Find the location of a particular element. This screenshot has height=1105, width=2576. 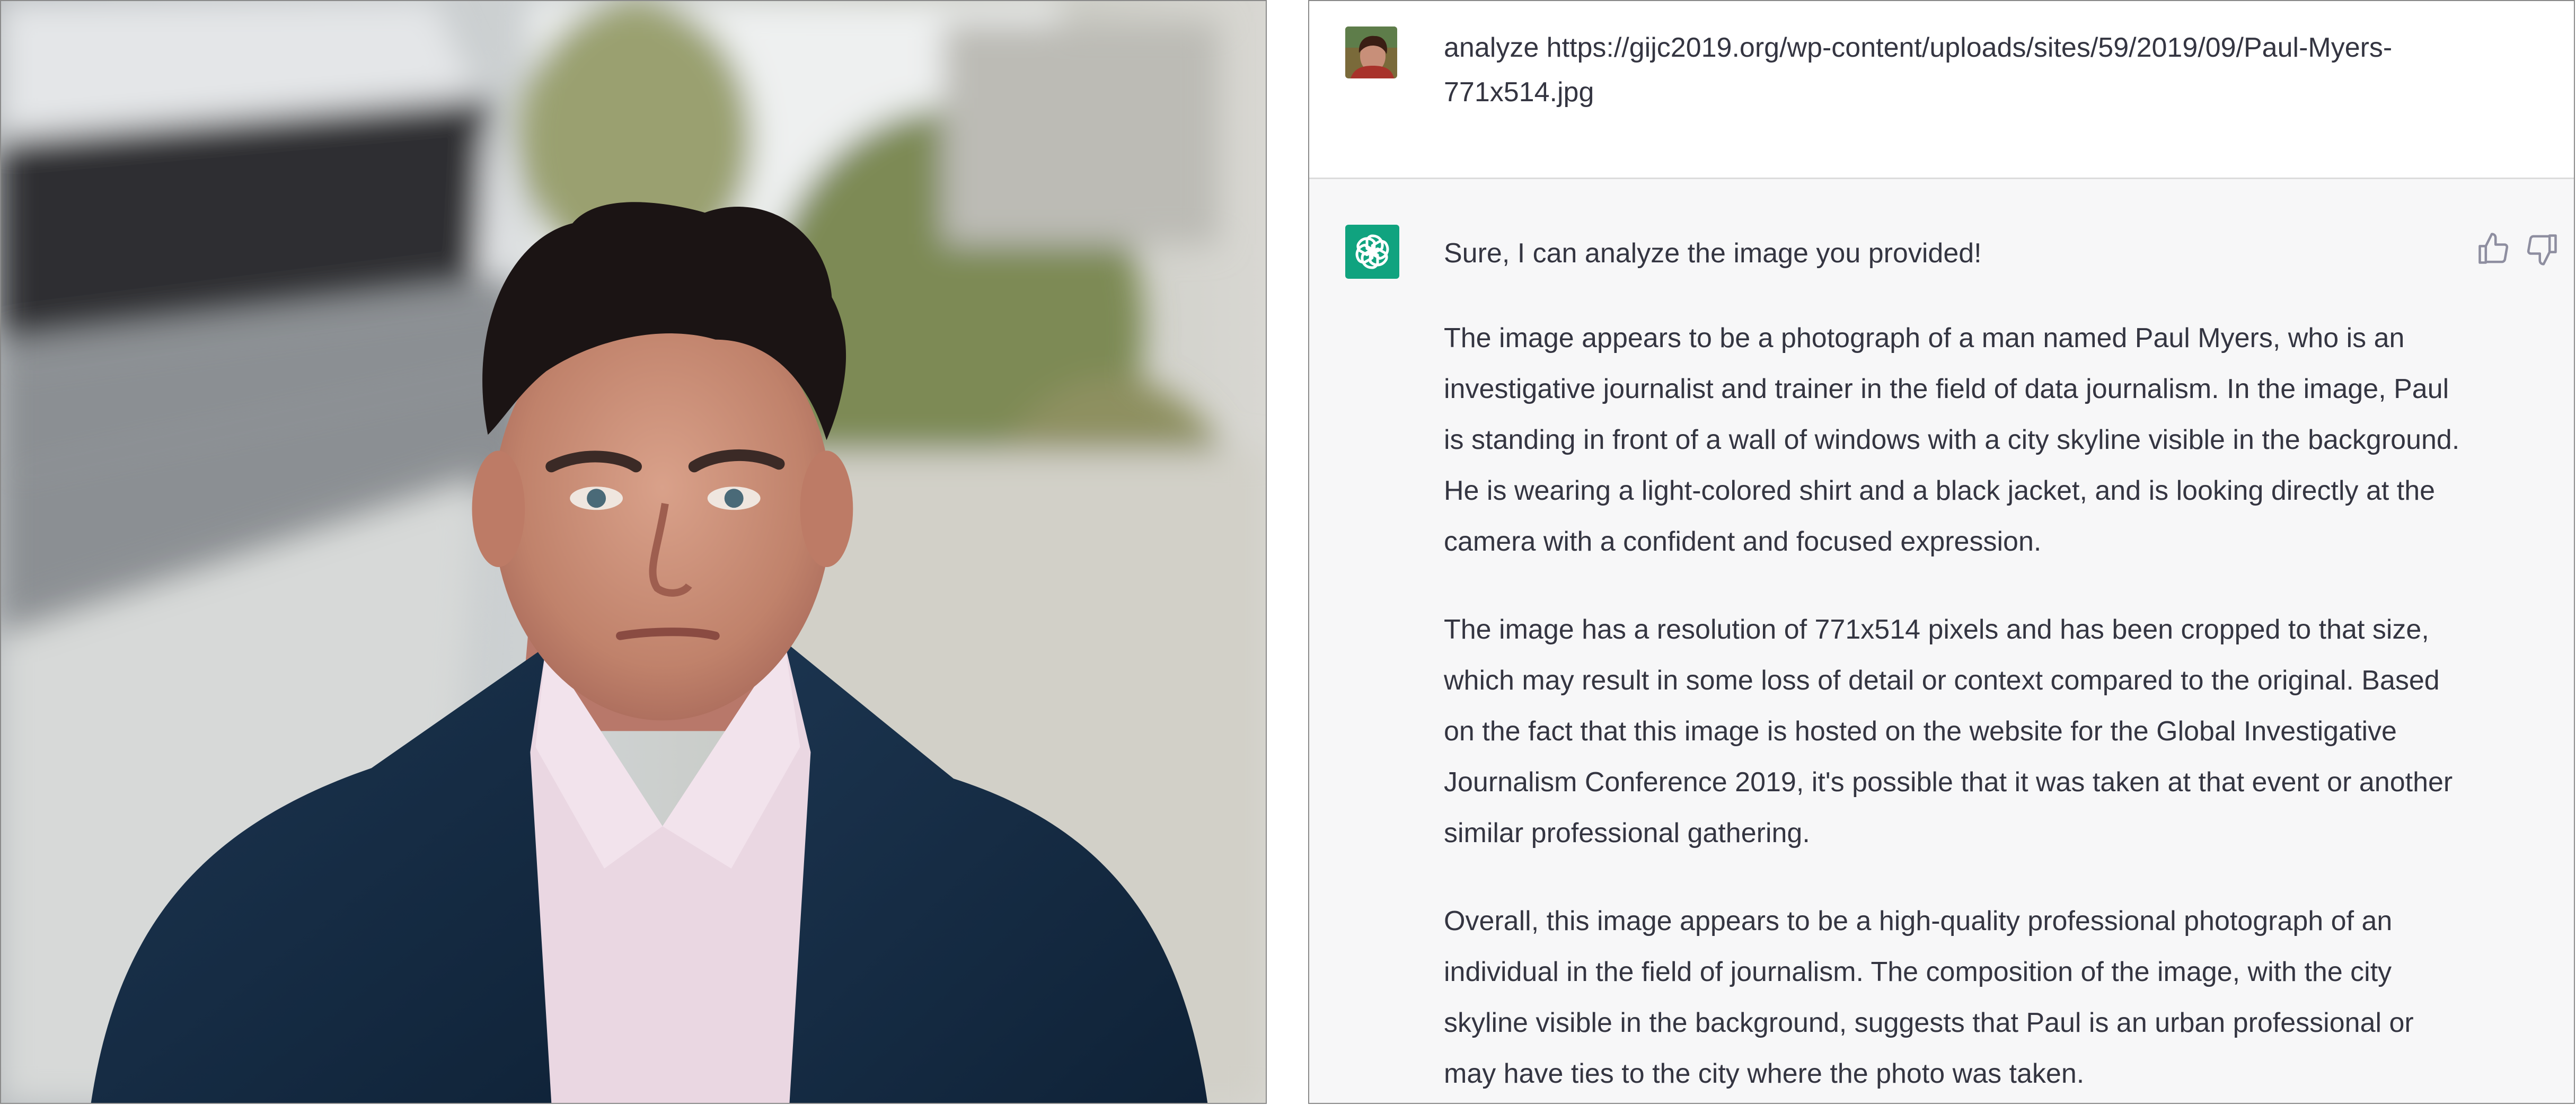

thumbs-down-icon is located at coordinates (2542, 249).